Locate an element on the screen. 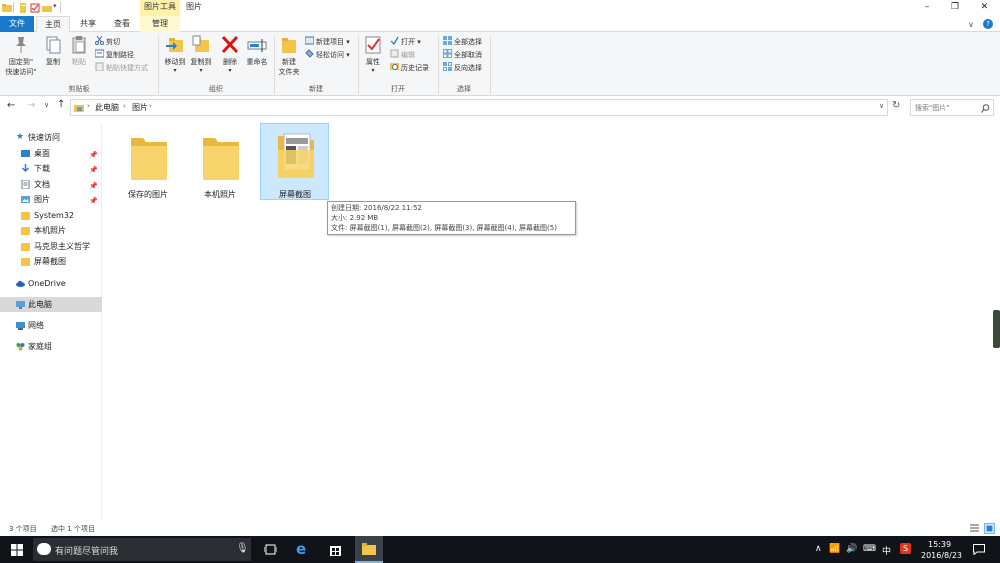 The width and height of the screenshot is (1000, 563). side-scroll-handle is located at coordinates (996, 329).